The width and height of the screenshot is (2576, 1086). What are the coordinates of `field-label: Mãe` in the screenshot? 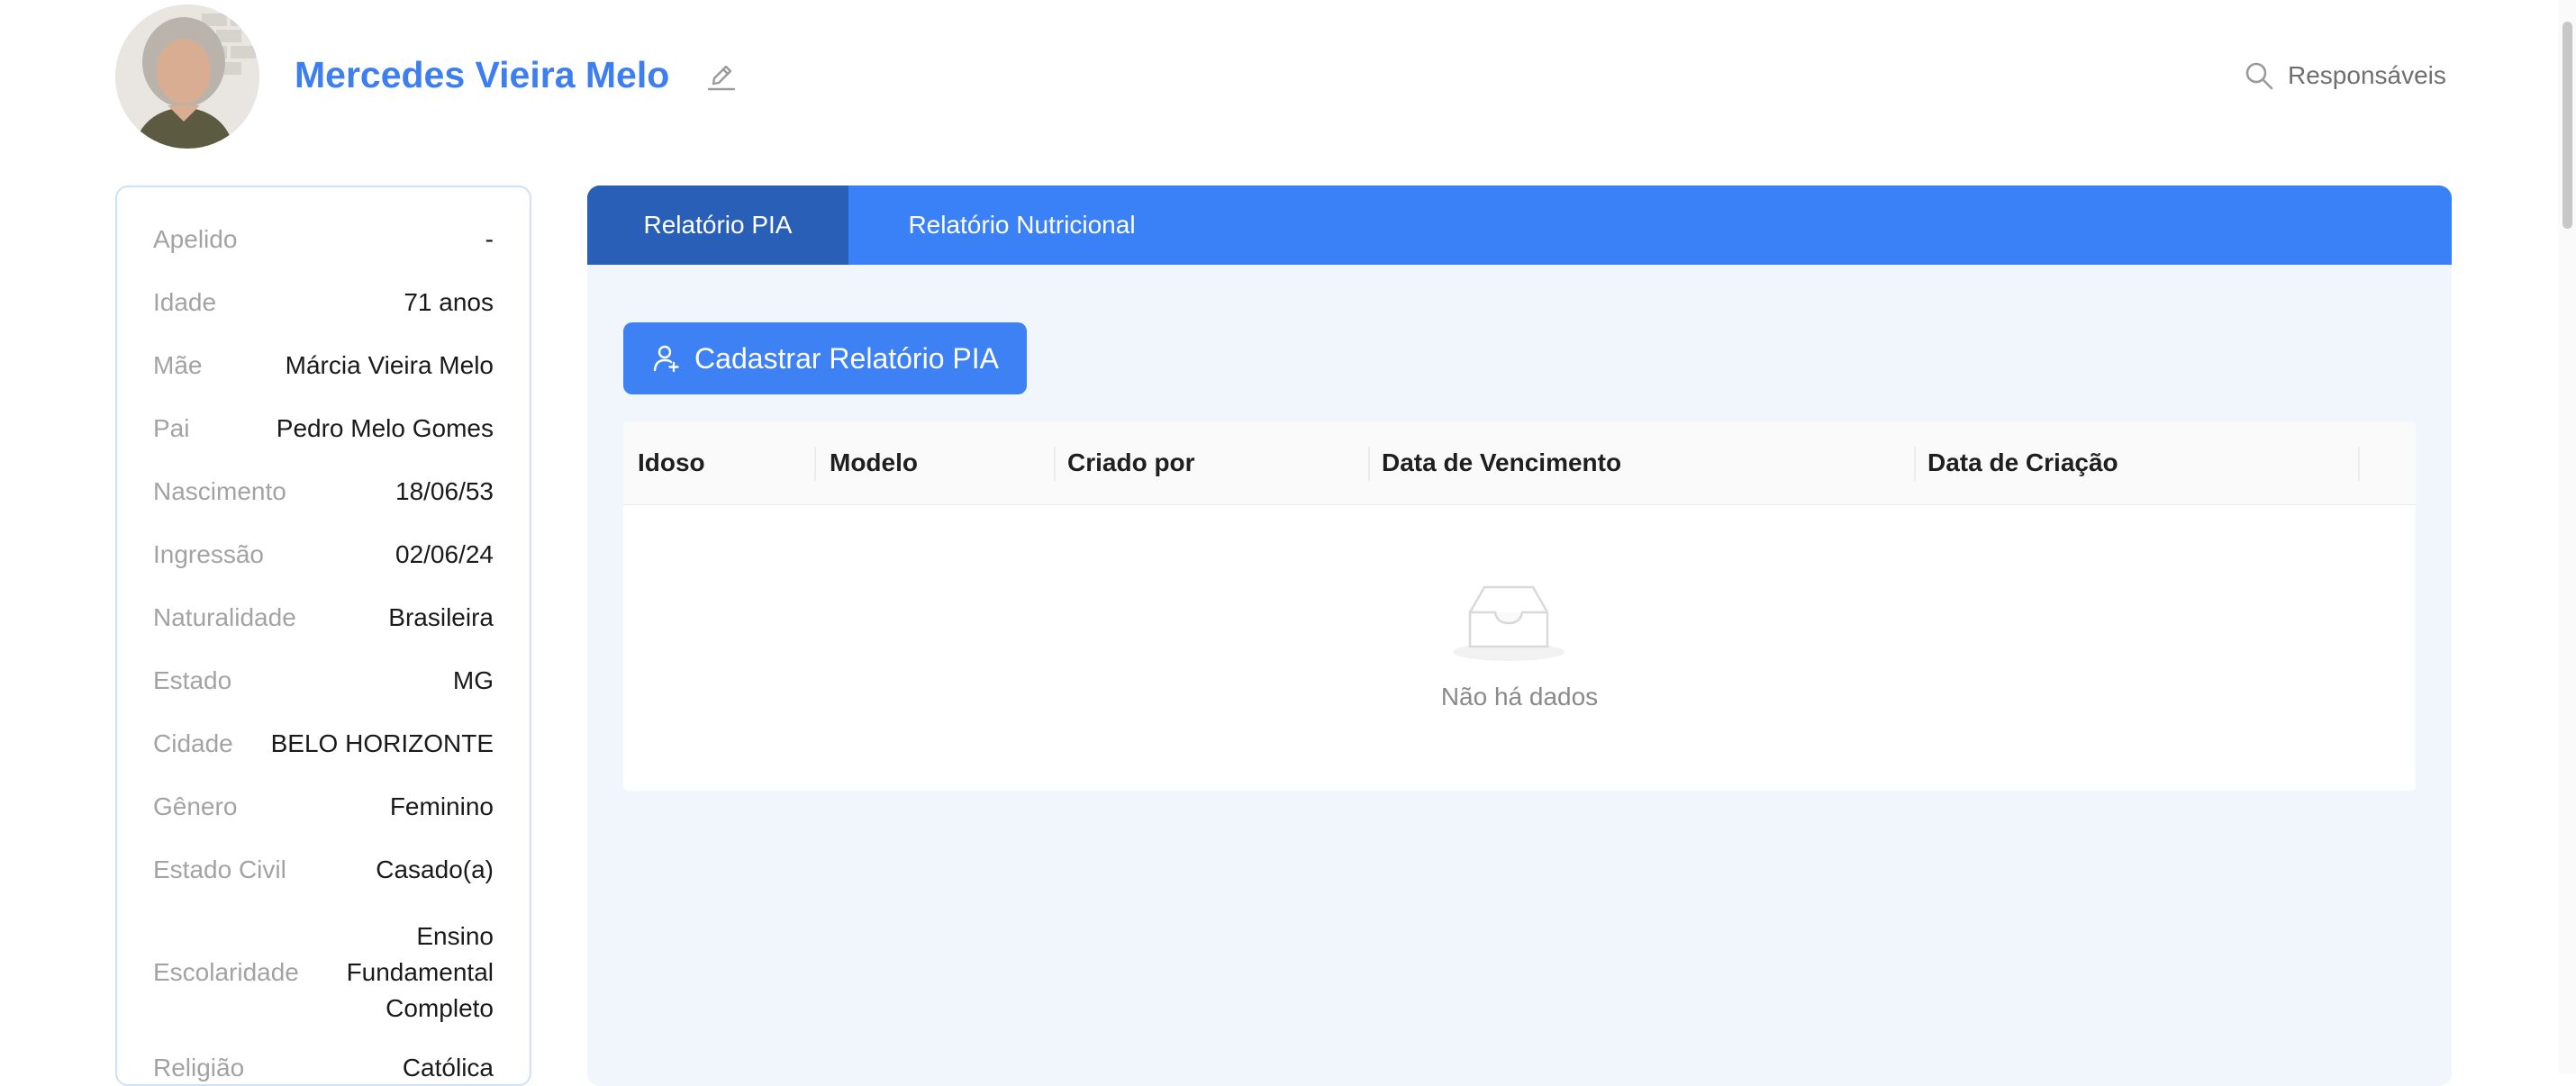 It's located at (178, 365).